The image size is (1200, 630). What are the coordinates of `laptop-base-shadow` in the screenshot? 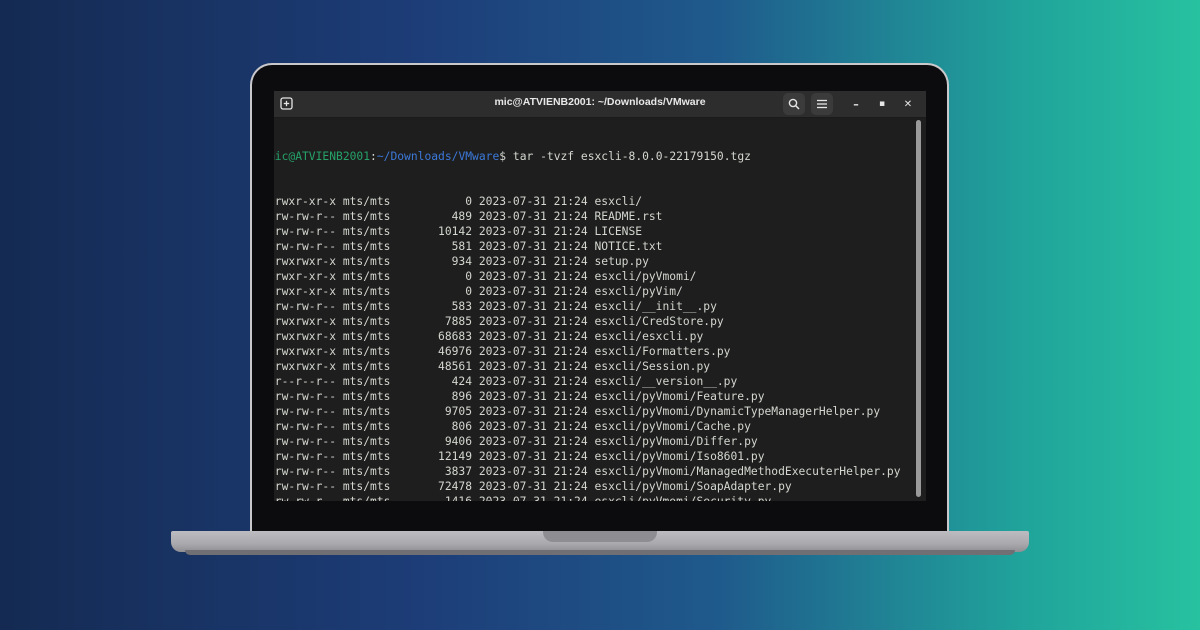 It's located at (600, 552).